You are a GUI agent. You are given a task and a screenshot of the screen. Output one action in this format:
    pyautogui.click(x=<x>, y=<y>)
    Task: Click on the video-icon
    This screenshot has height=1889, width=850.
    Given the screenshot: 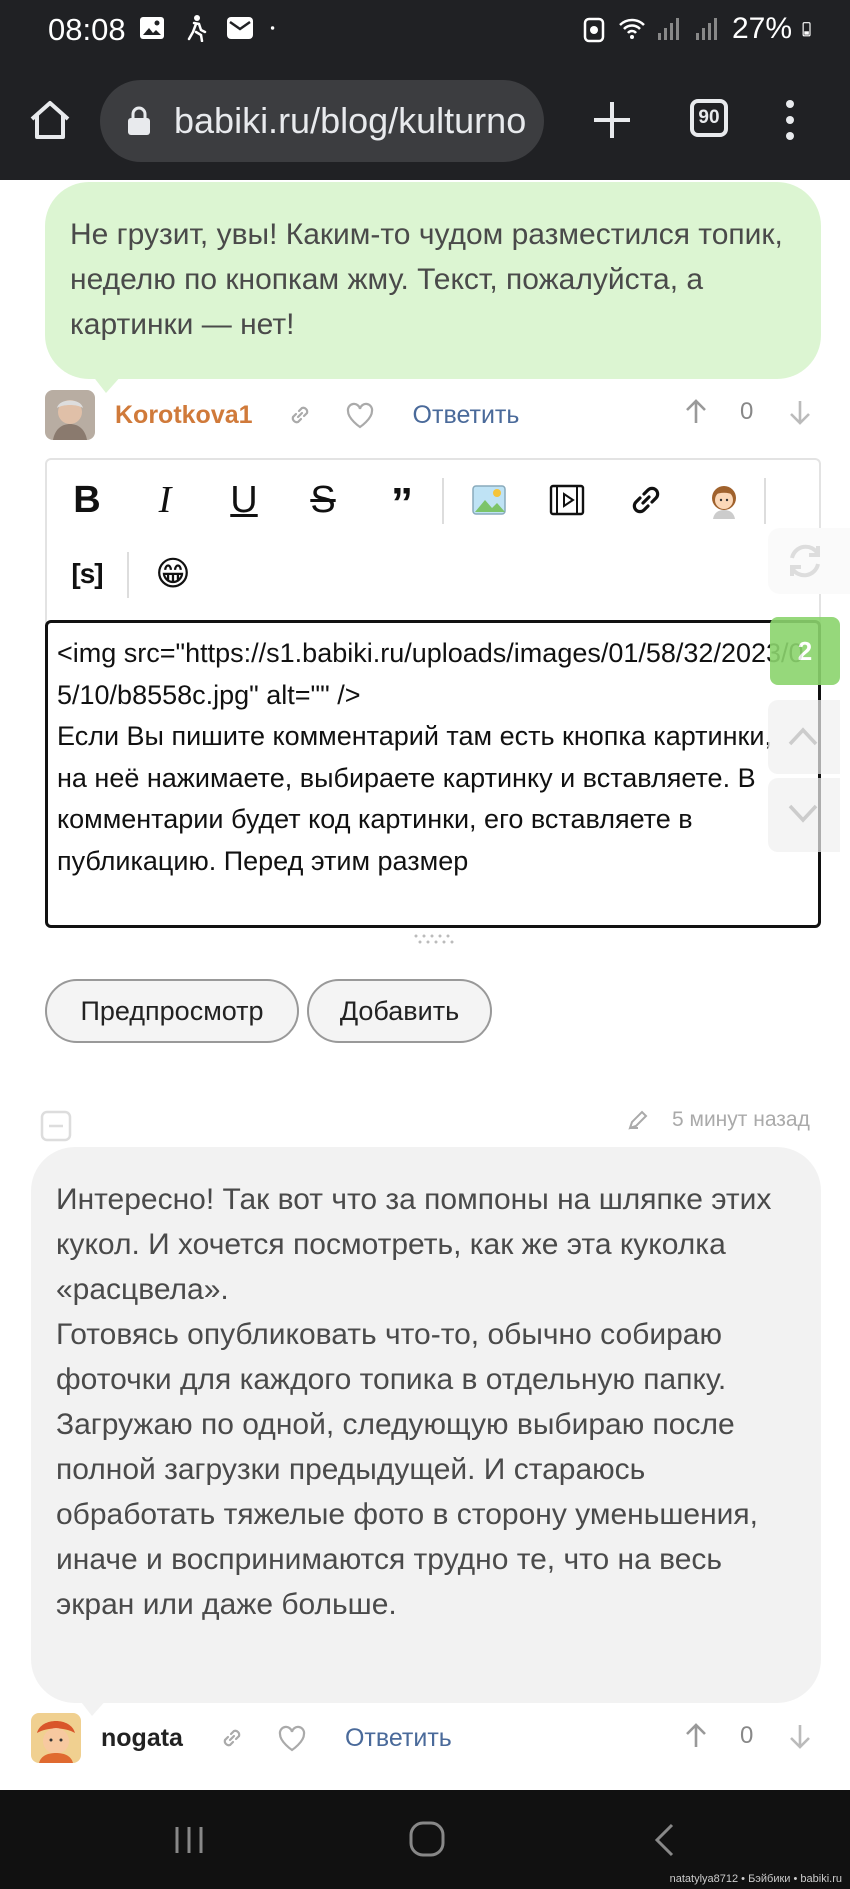 What is the action you would take?
    pyautogui.click(x=567, y=500)
    